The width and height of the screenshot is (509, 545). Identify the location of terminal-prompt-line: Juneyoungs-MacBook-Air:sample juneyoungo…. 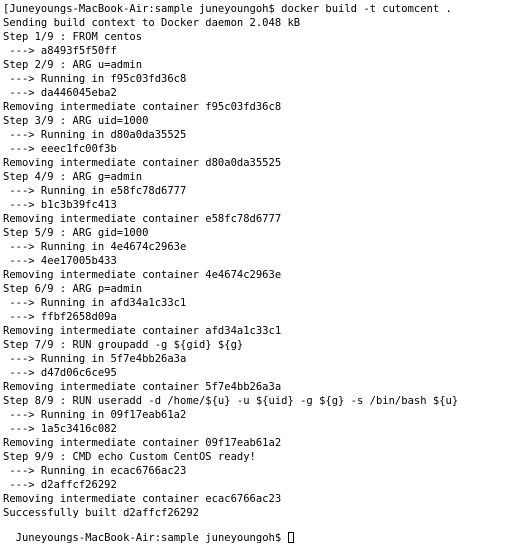
(254, 531).